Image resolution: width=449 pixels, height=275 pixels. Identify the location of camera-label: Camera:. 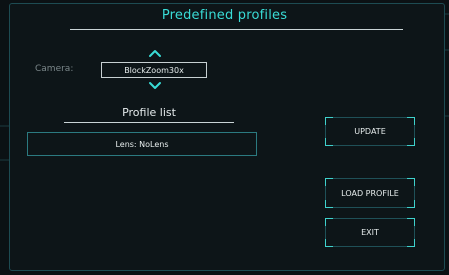
(54, 69).